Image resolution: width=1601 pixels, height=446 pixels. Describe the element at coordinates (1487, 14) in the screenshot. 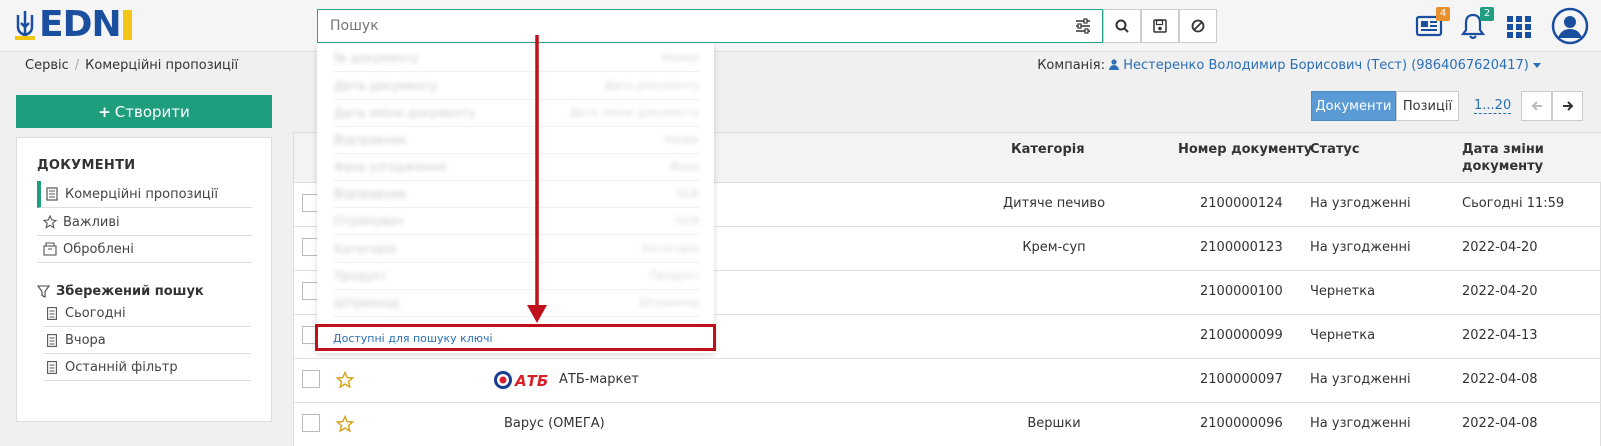

I see `notifications-badge: 2` at that location.